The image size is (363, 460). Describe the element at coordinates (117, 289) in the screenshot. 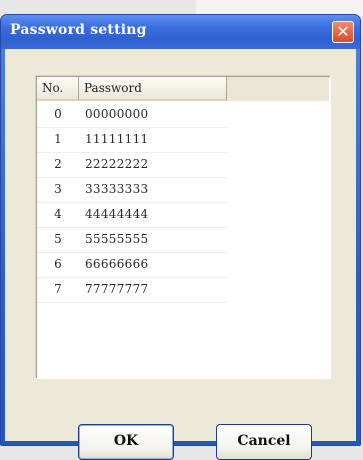

I see `row-password: 77777777` at that location.